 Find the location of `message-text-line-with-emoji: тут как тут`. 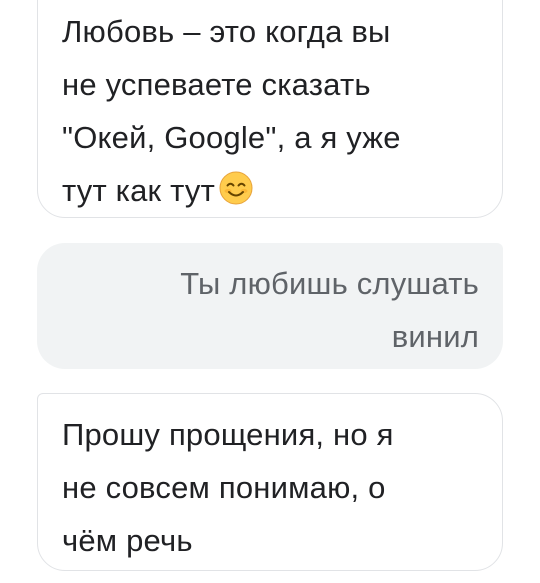

message-text-line-with-emoji: тут как тут is located at coordinates (273, 192).